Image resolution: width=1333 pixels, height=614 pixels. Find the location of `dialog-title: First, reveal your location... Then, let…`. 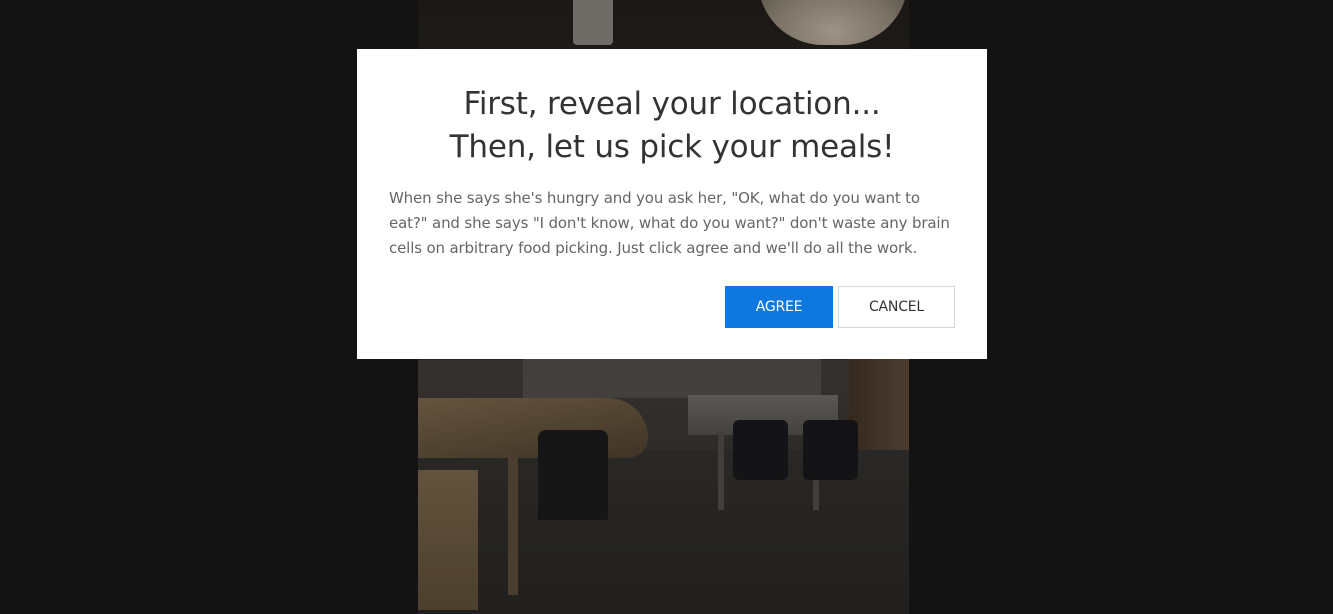

dialog-title: First, reveal your location... Then, let… is located at coordinates (672, 126).